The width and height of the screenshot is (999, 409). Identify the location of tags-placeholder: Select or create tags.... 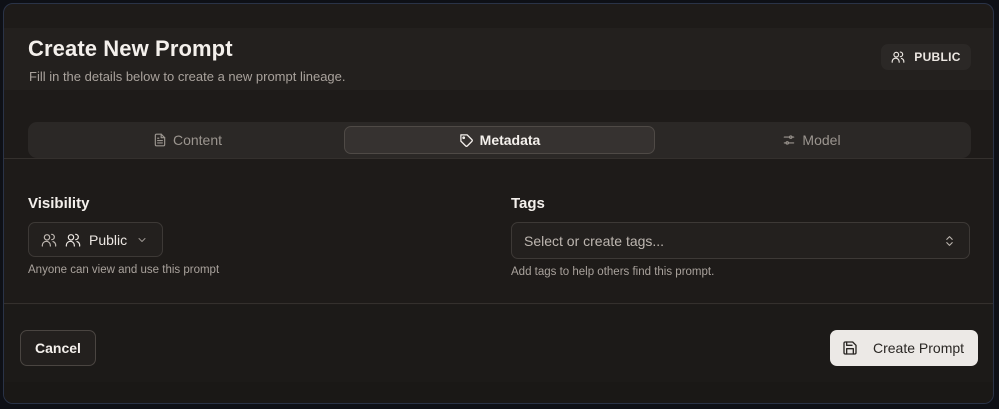
(594, 241).